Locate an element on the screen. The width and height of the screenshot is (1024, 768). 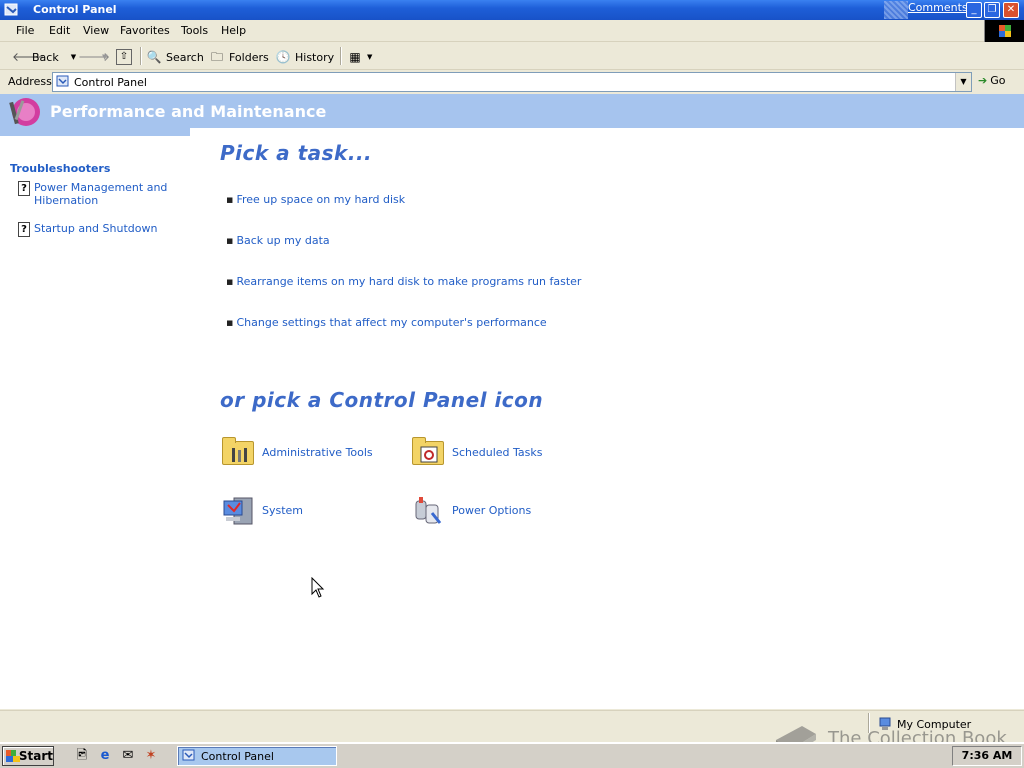
category-title: Performance and Maintenance is located at coordinates (188, 111).